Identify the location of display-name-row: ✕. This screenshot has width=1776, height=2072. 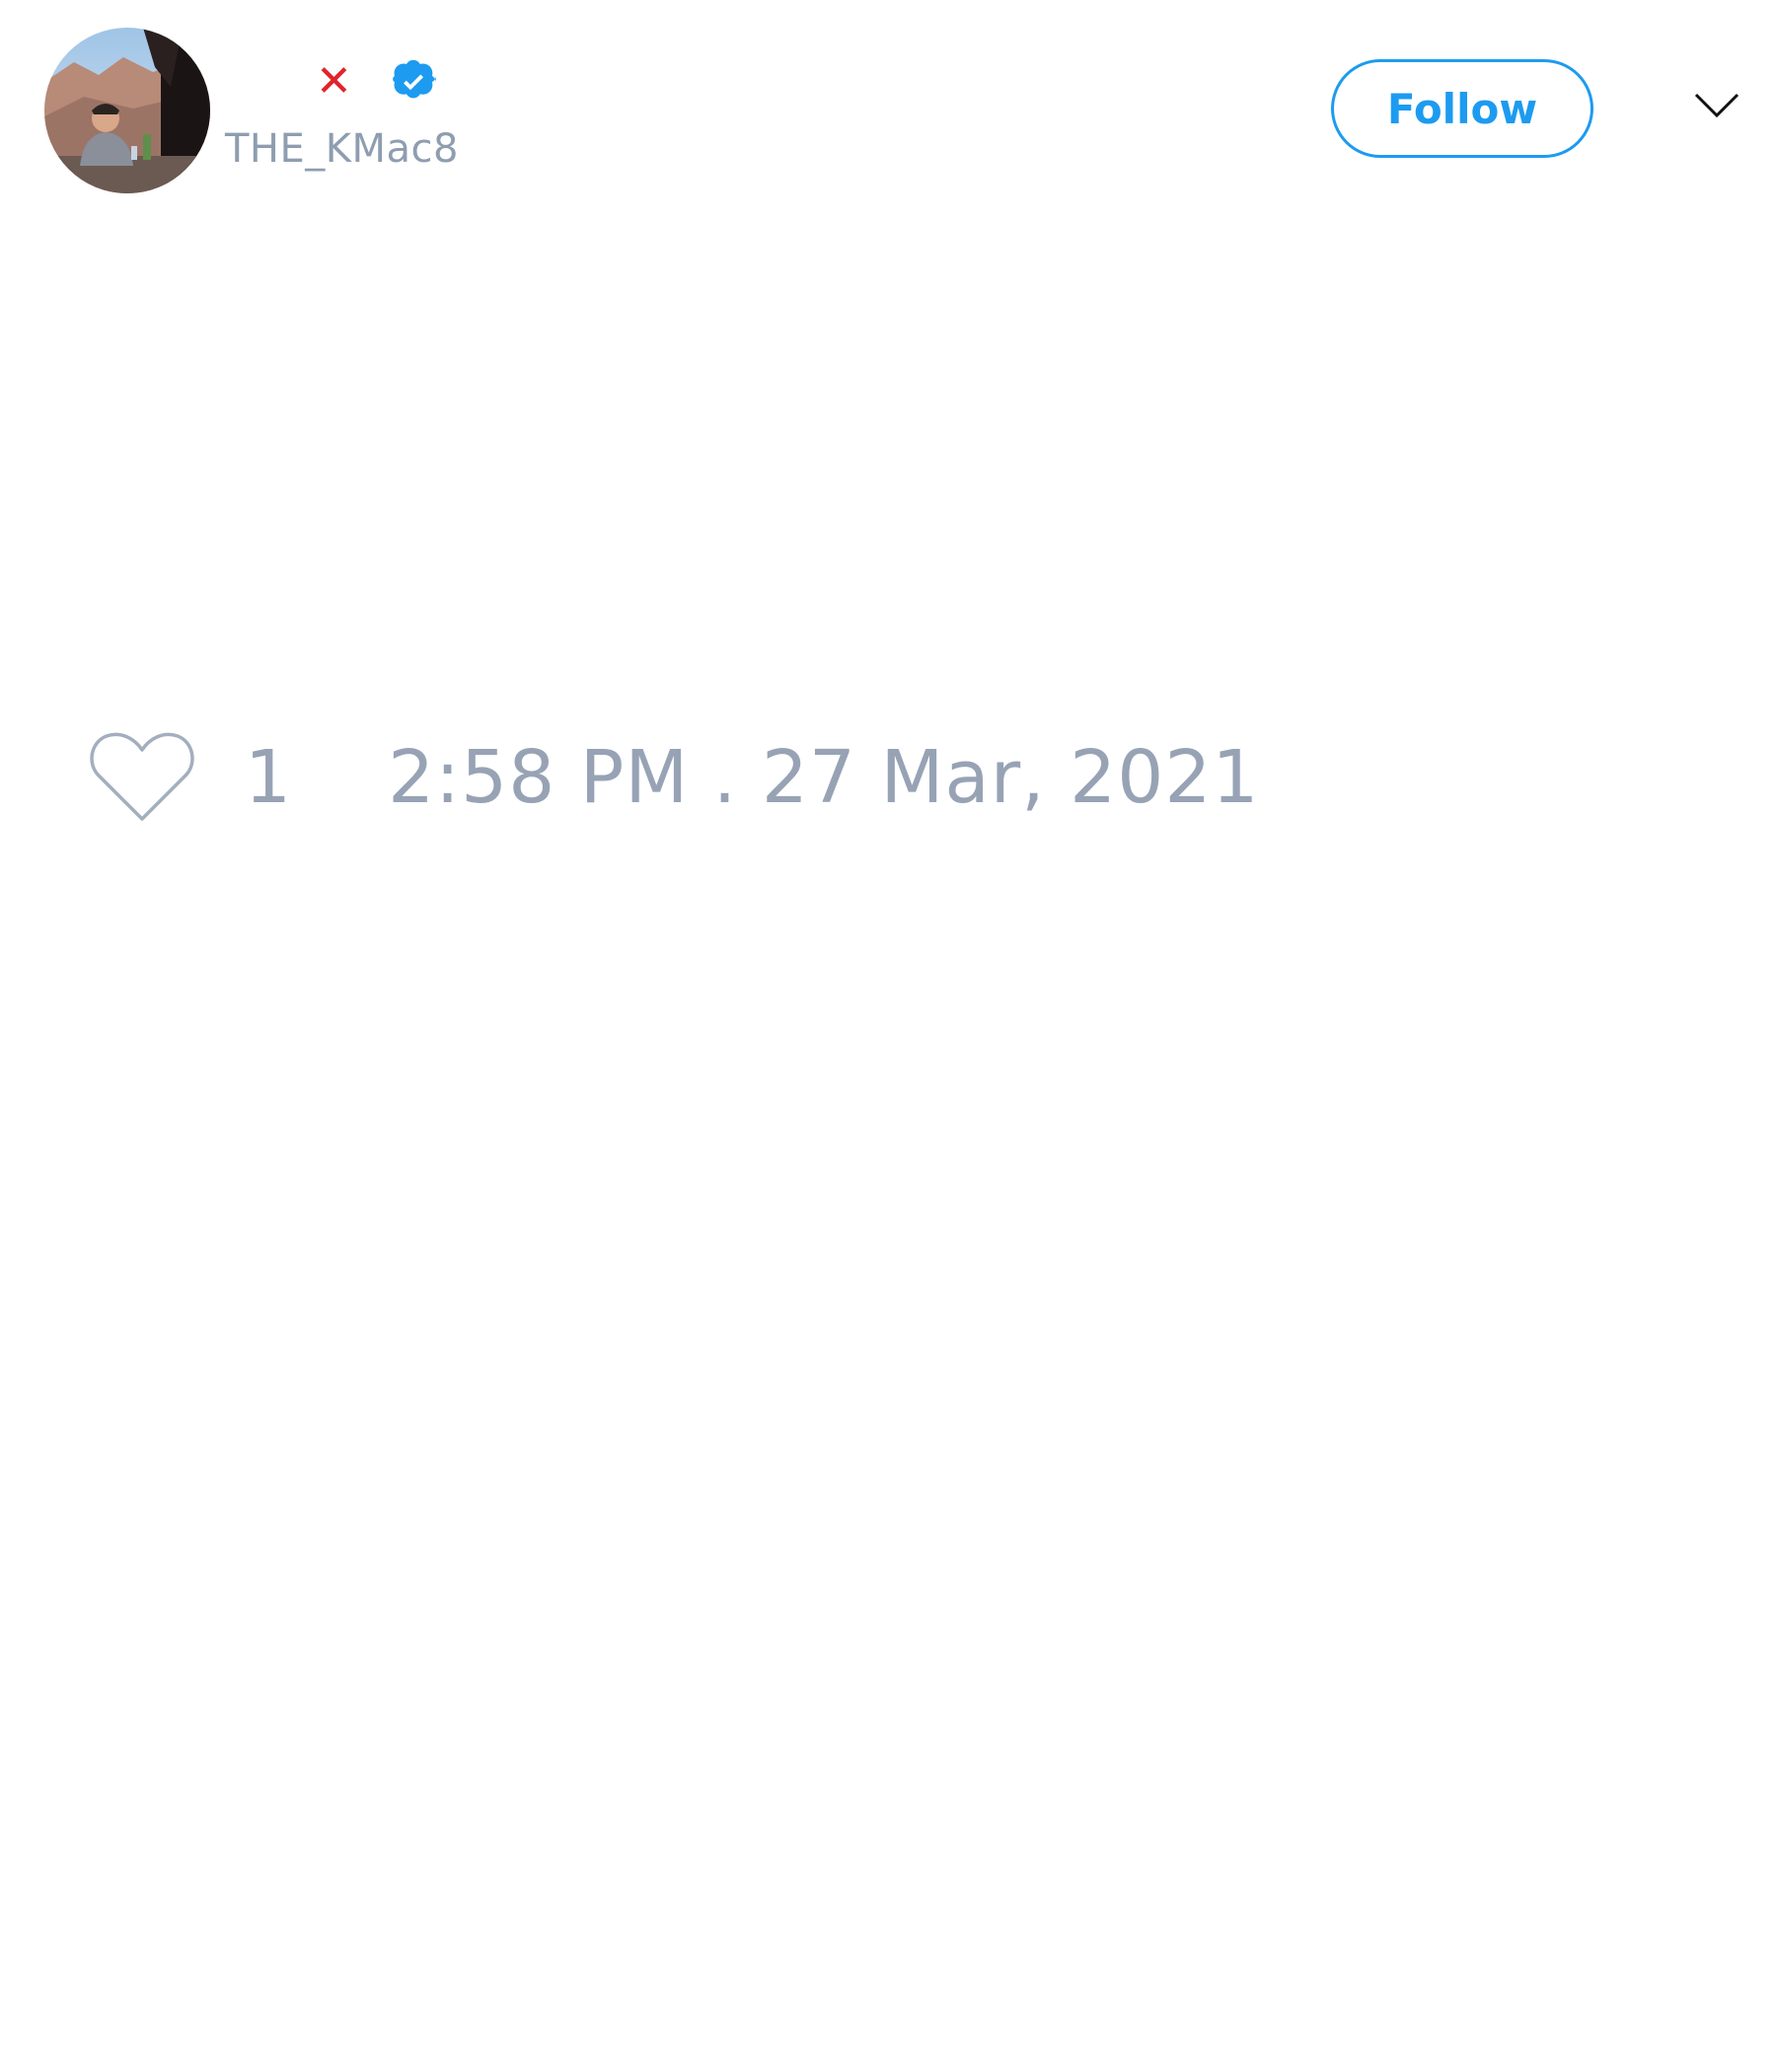
(377, 82).